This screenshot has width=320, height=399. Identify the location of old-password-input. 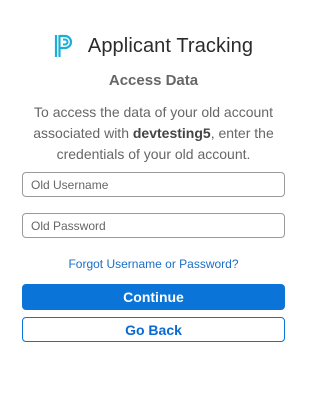
(153, 225).